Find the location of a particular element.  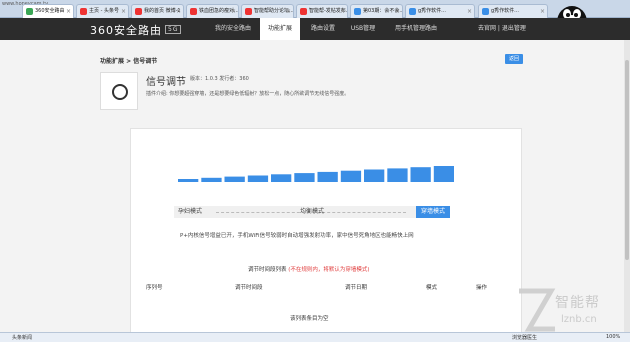

nav-item: 用手机管理路由 is located at coordinates (416, 29).